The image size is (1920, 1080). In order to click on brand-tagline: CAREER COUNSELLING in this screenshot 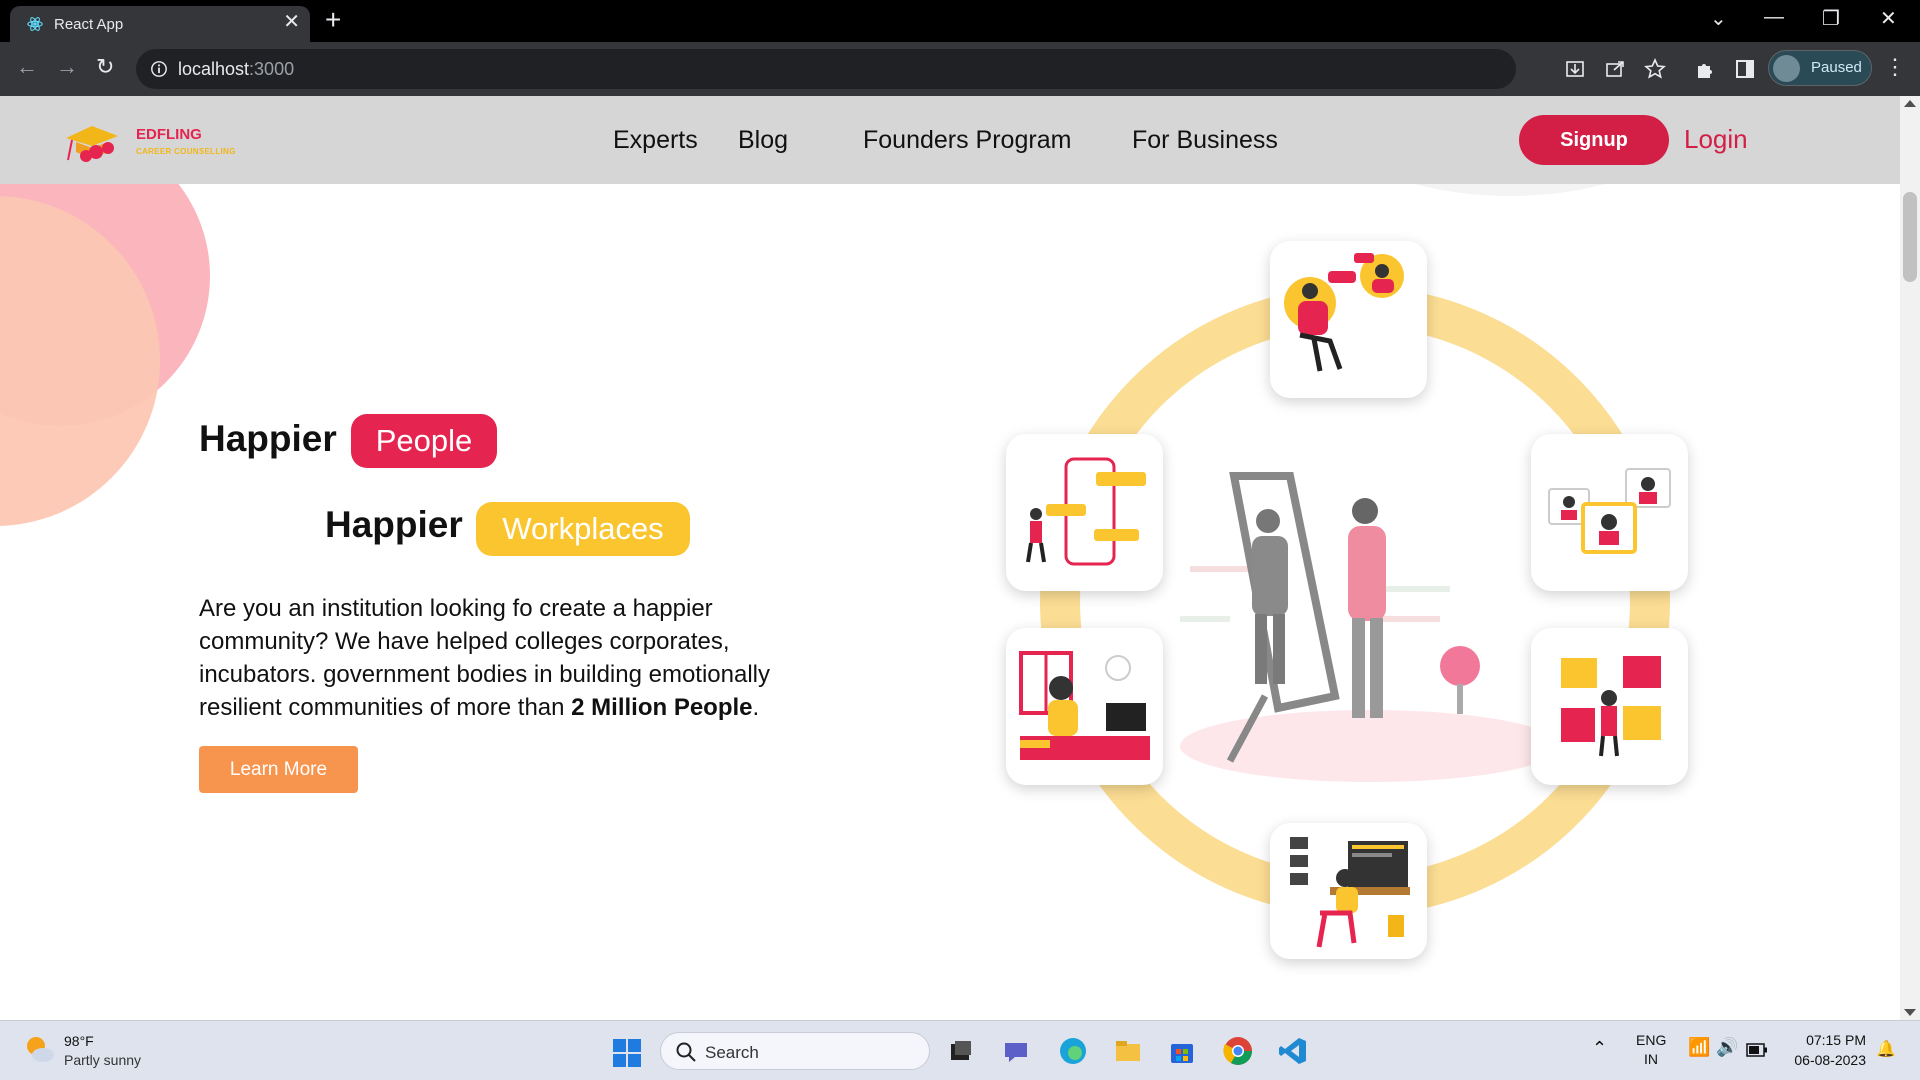, I will do `click(186, 151)`.